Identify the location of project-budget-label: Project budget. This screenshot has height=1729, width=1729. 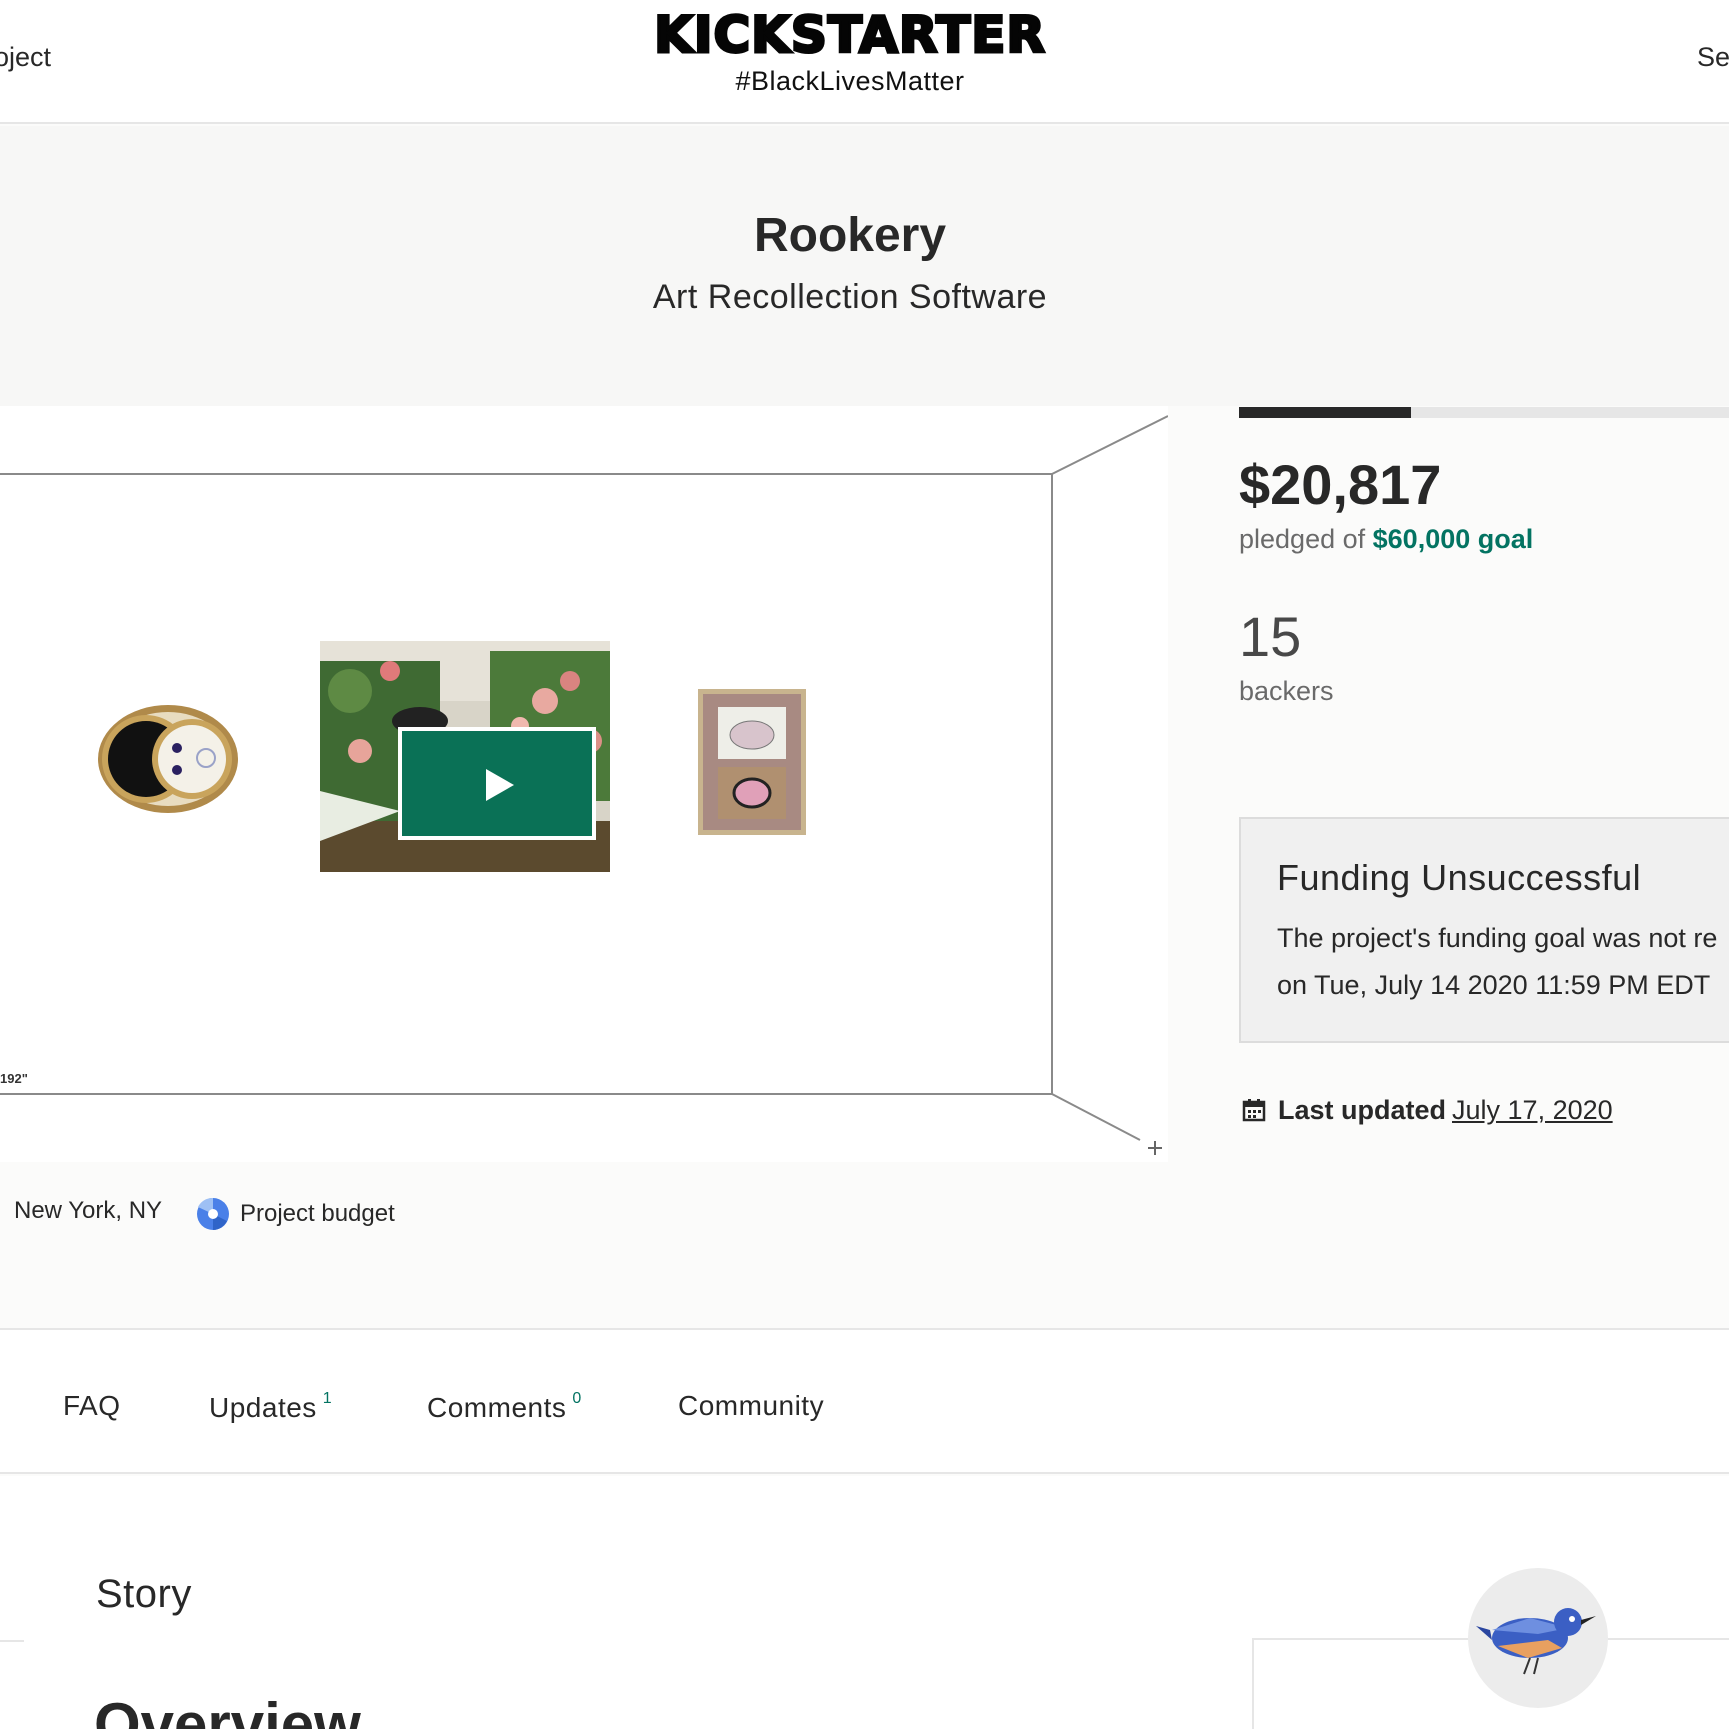
(317, 1213).